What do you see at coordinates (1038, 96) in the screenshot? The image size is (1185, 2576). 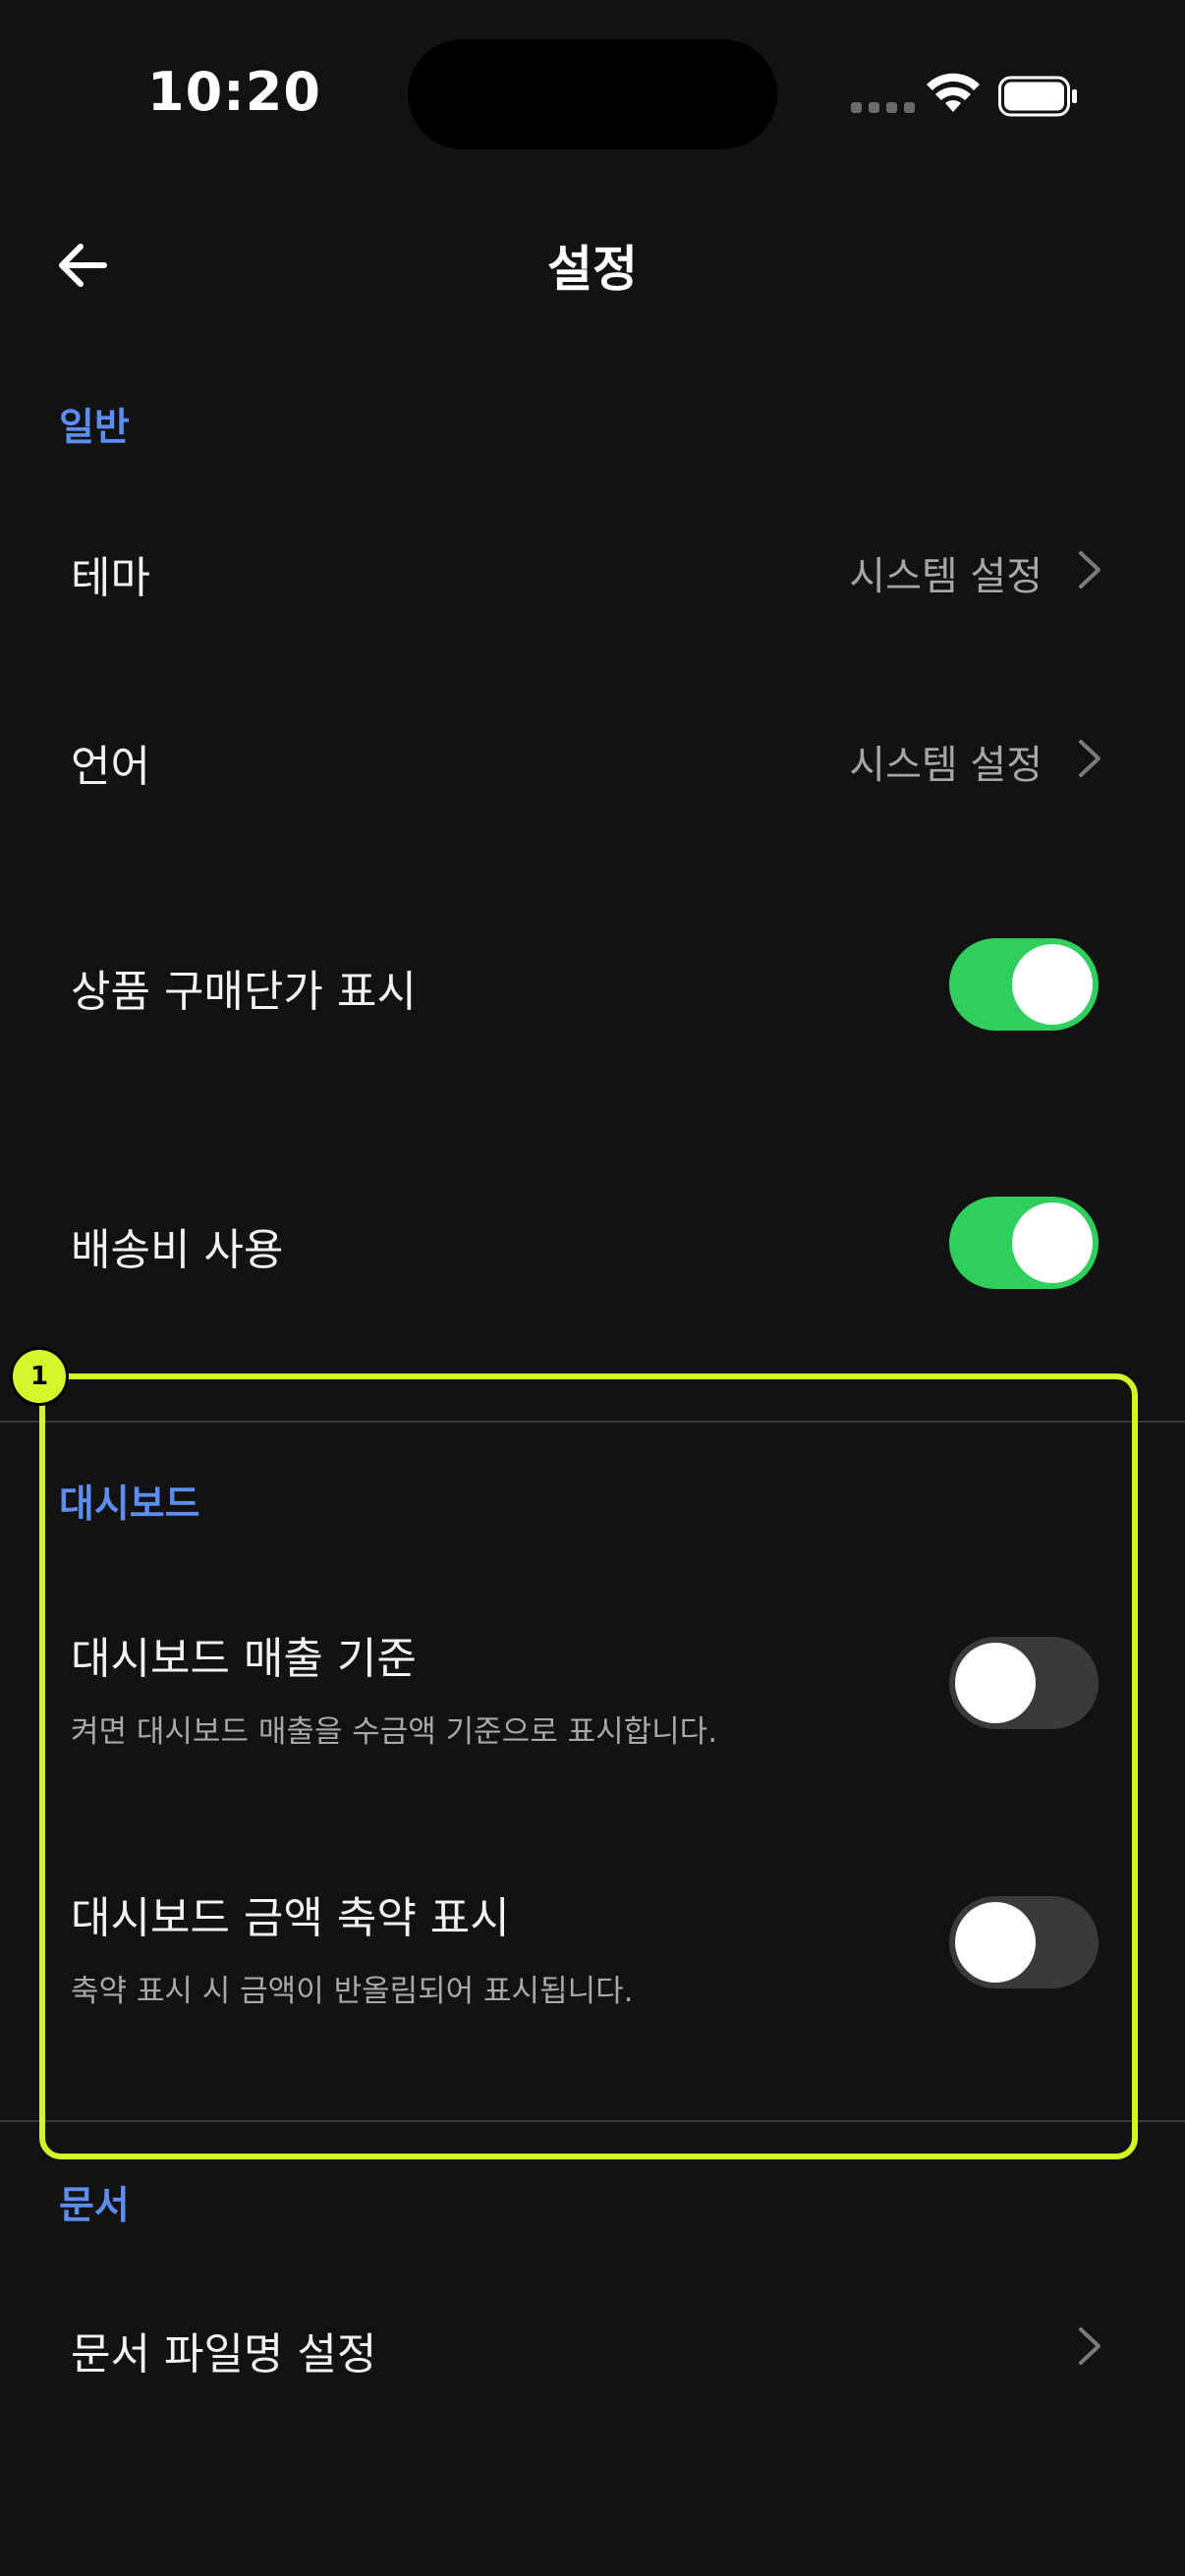 I see `battery-icon` at bounding box center [1038, 96].